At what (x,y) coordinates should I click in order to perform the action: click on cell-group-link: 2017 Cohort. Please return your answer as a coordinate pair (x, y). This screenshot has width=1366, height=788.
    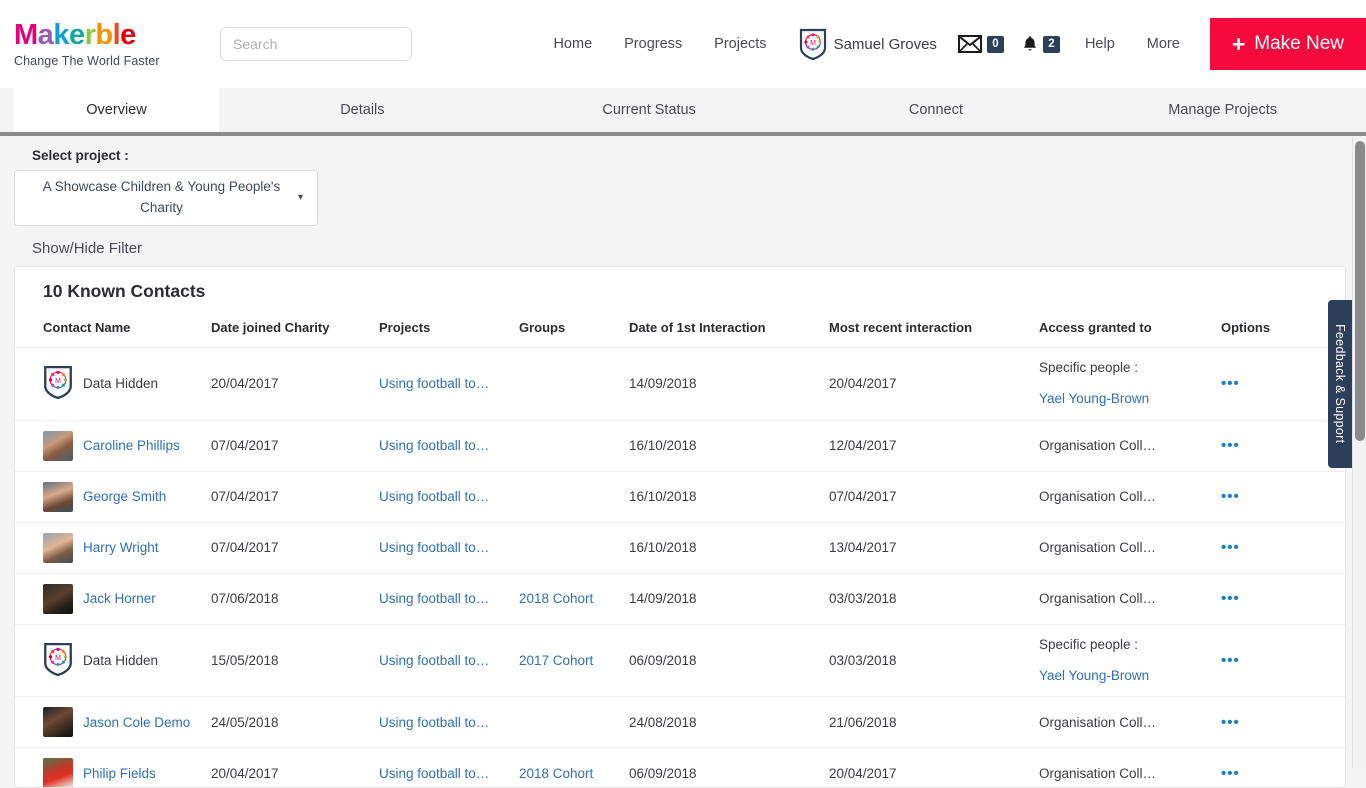
    Looking at the image, I should click on (574, 660).